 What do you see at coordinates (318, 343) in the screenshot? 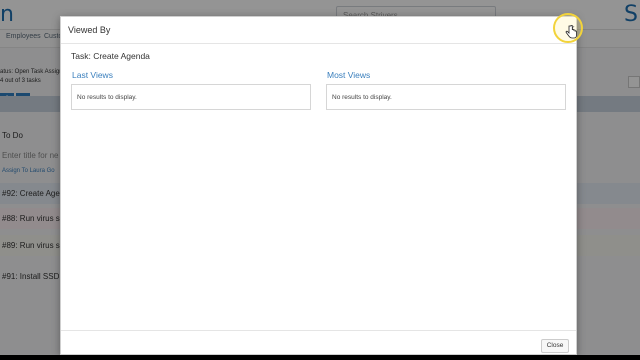
I see `dialog-footer: Close` at bounding box center [318, 343].